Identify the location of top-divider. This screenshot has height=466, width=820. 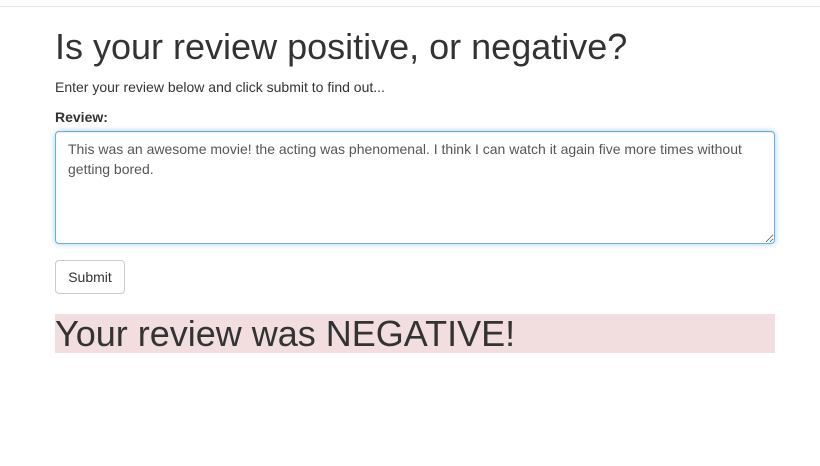
(410, 6).